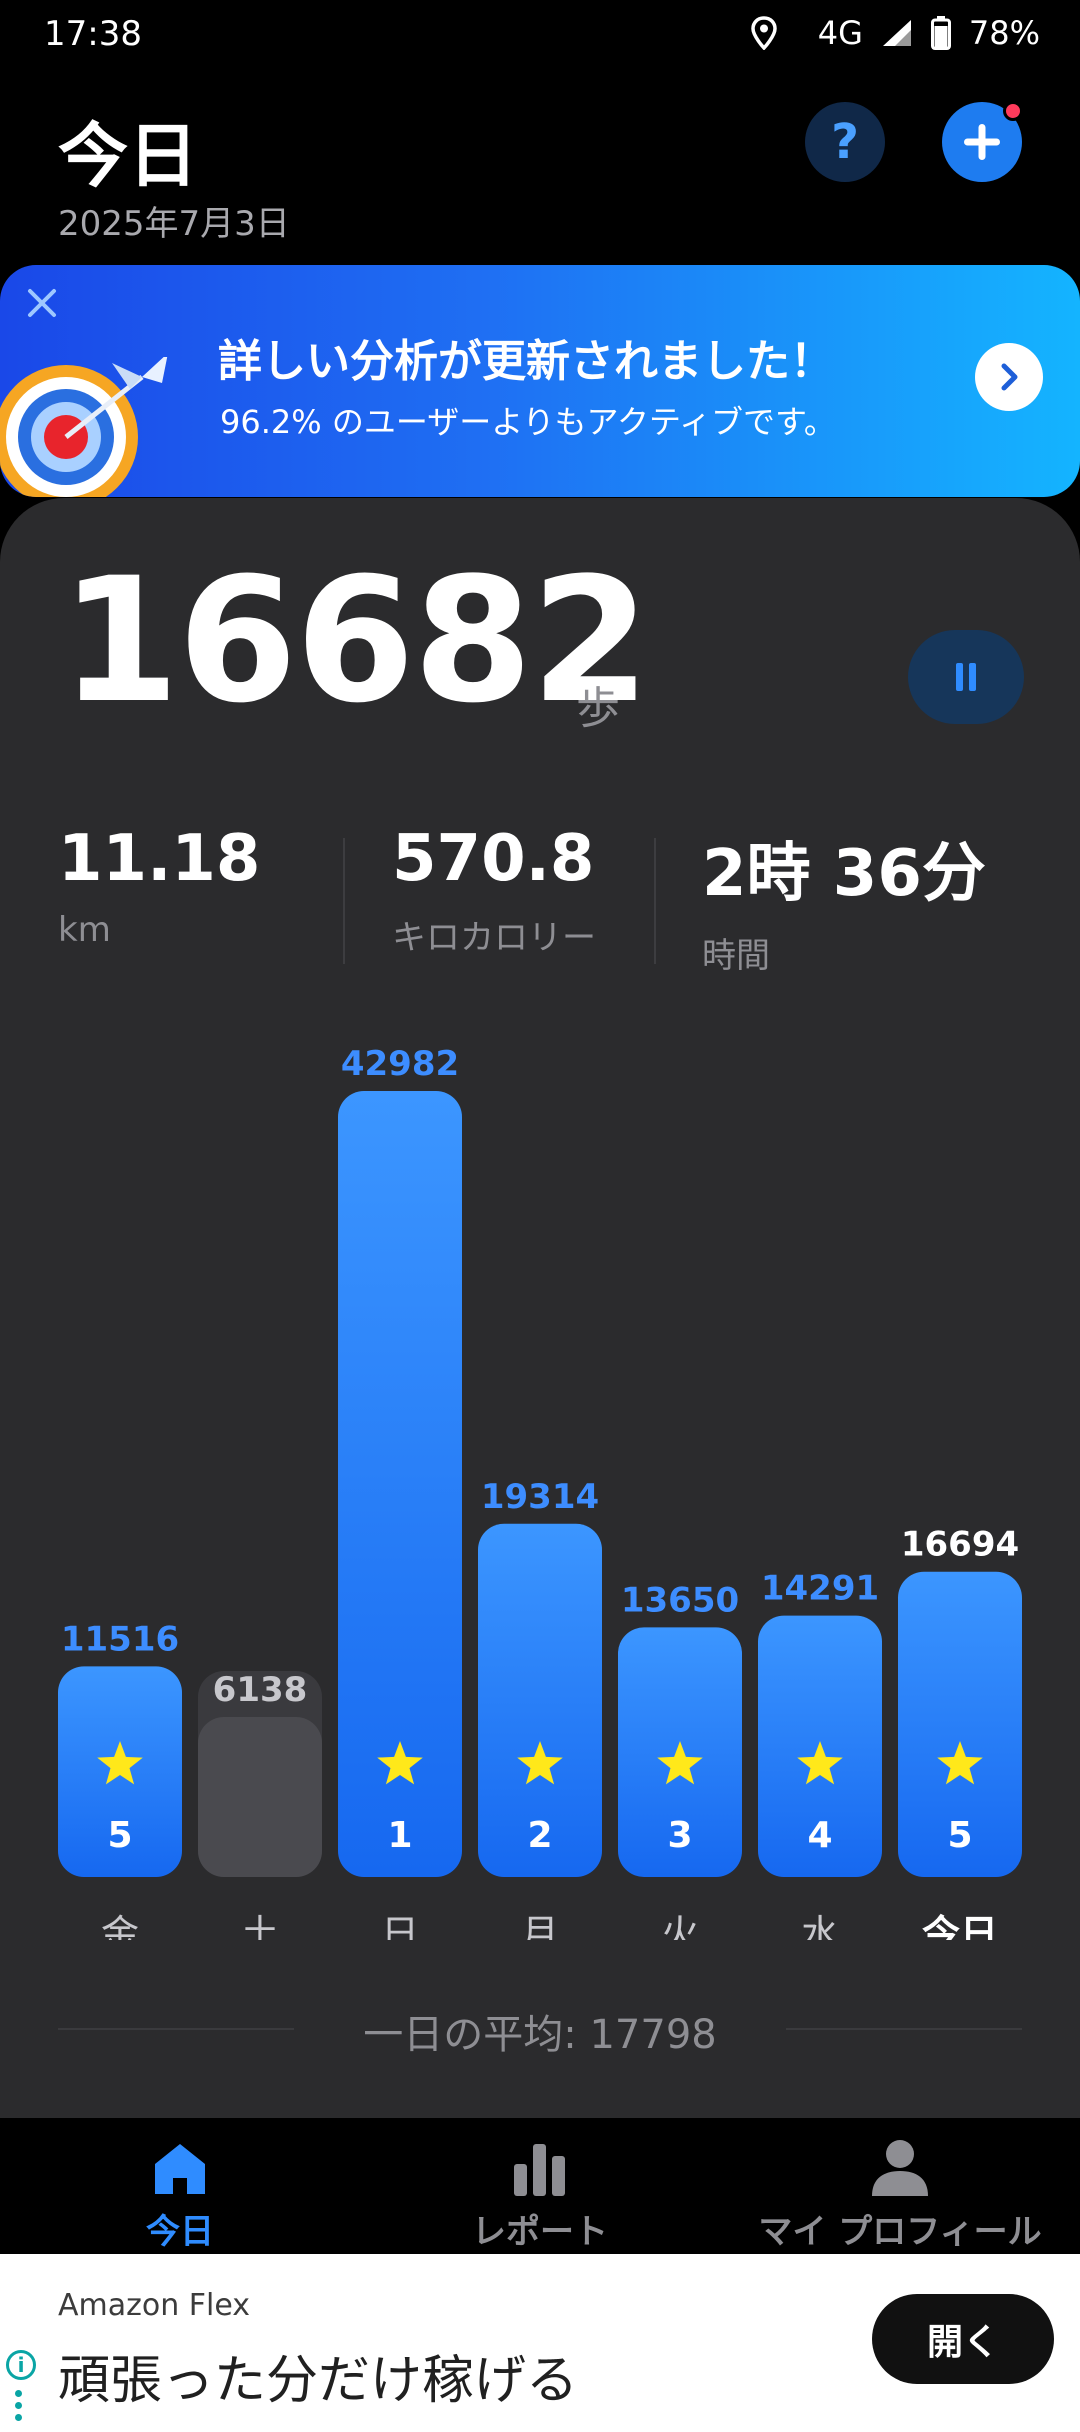  Describe the element at coordinates (940, 33) in the screenshot. I see `battery-icon` at that location.